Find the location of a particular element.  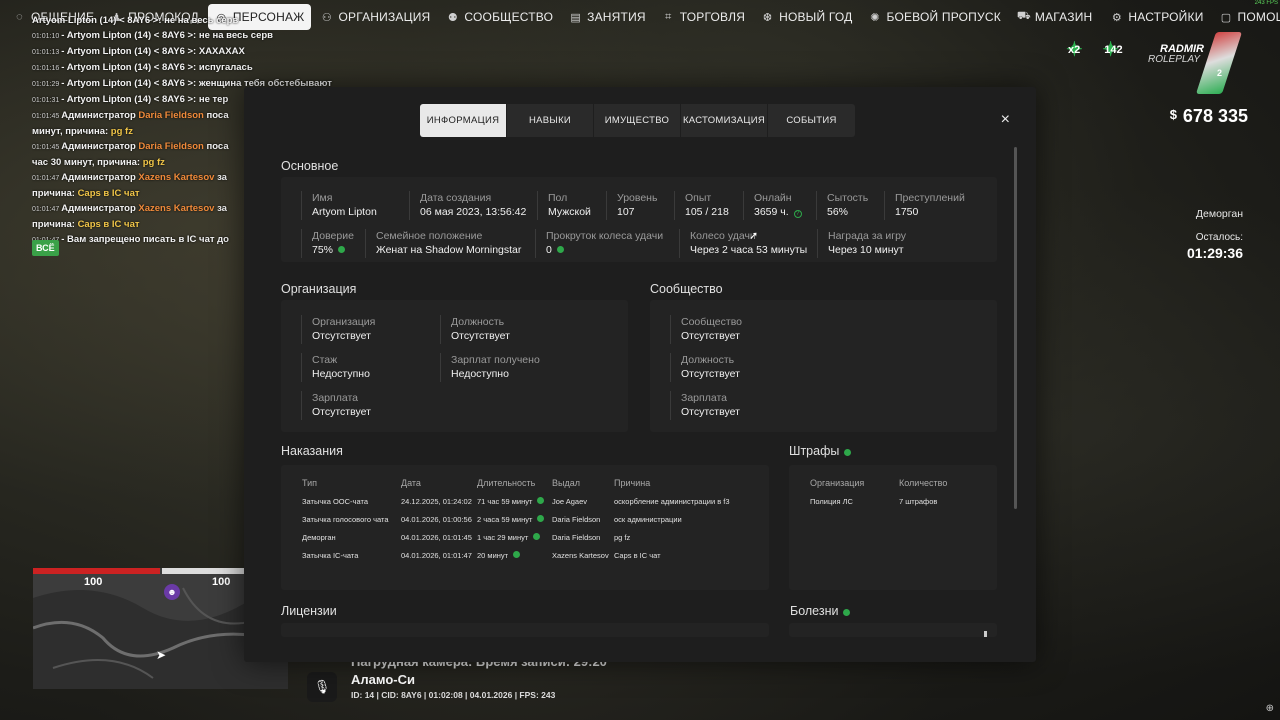

tab-information: ИНФОРМАЦИЯ is located at coordinates (463, 120).